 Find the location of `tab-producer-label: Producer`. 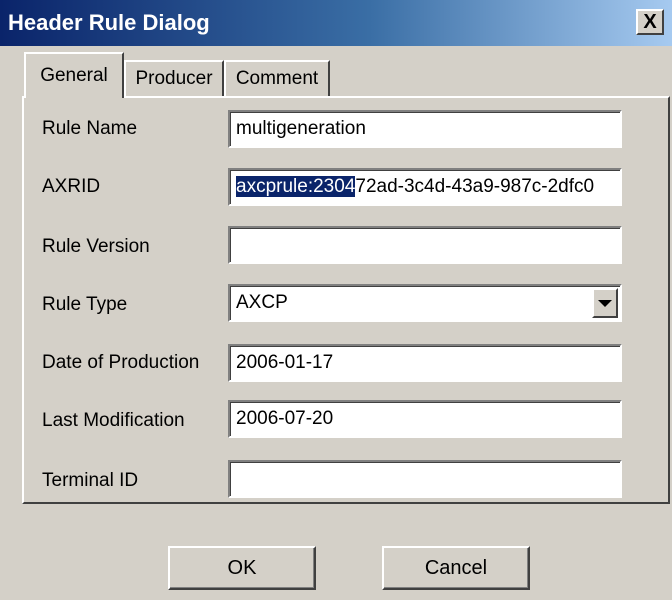

tab-producer-label: Producer is located at coordinates (174, 78).